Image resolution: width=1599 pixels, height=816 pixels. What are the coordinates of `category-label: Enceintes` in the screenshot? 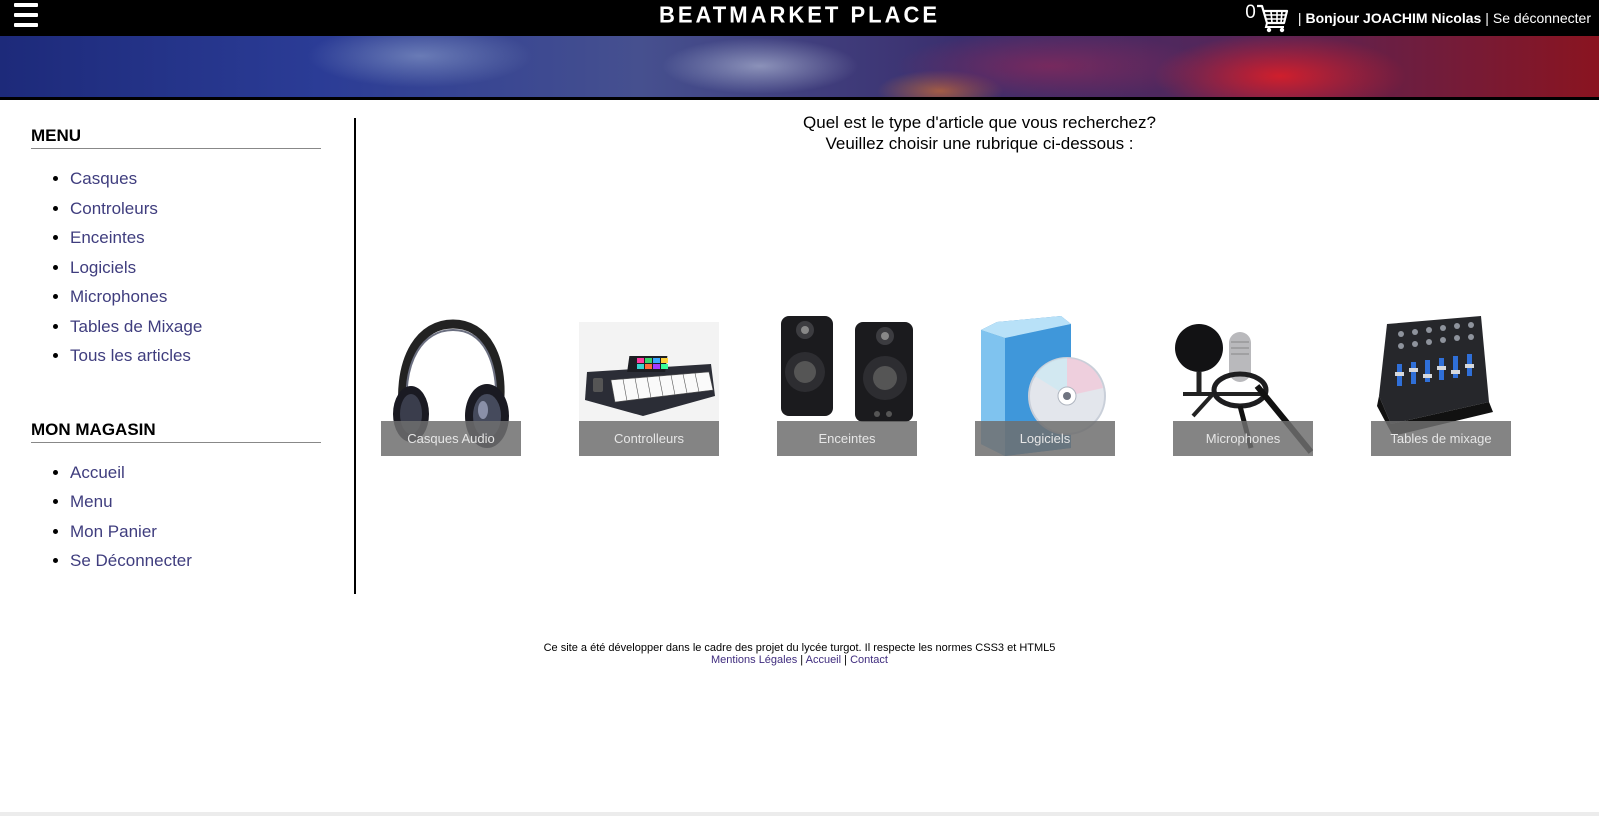 It's located at (847, 438).